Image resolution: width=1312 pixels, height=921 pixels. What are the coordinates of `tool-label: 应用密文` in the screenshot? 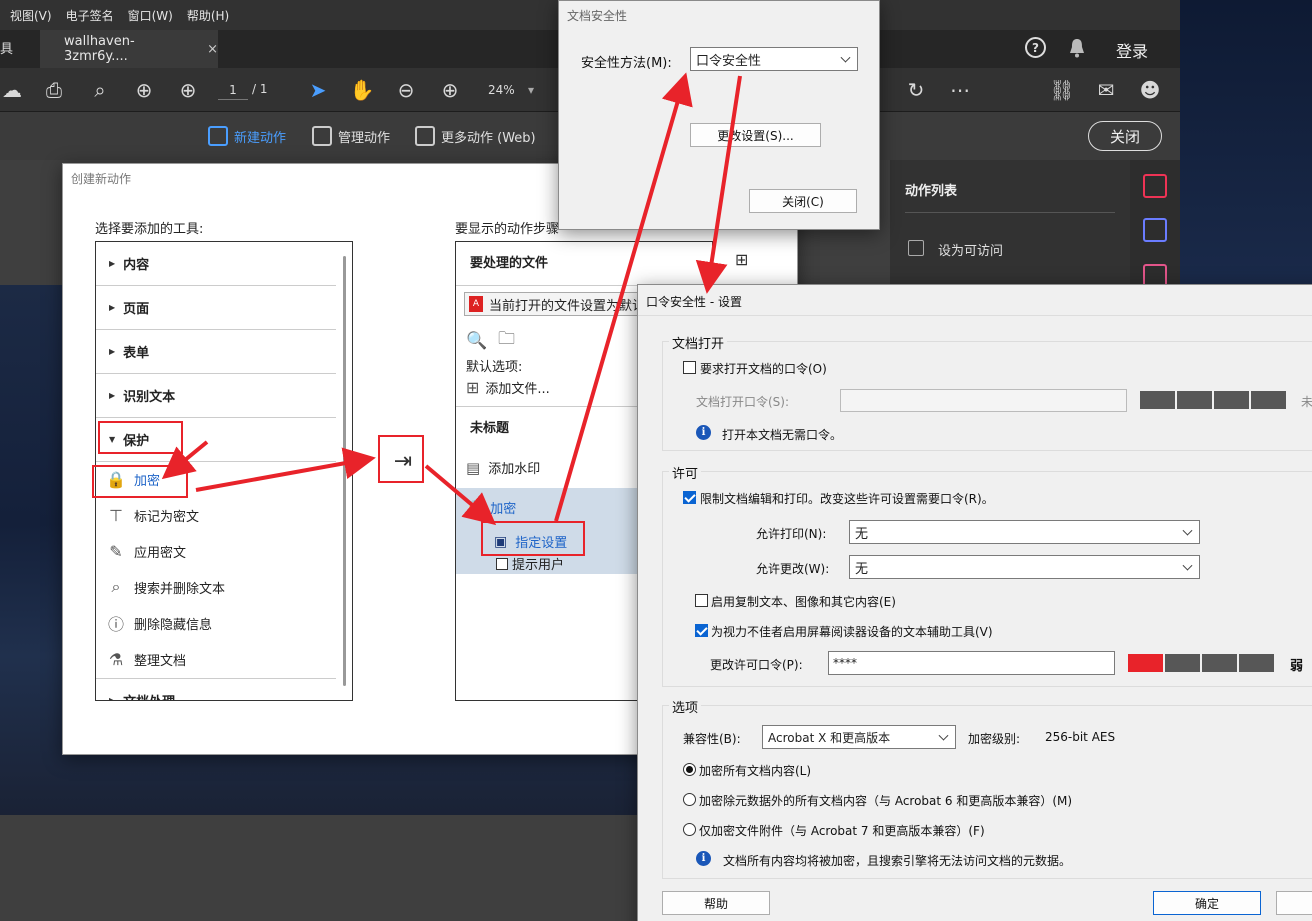 It's located at (160, 553).